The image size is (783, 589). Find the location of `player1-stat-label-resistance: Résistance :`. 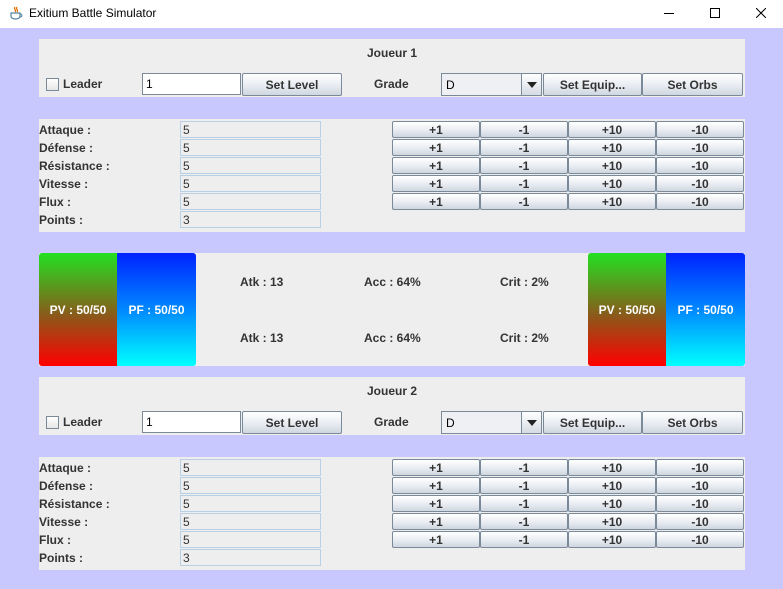

player1-stat-label-resistance: Résistance : is located at coordinates (74, 166).